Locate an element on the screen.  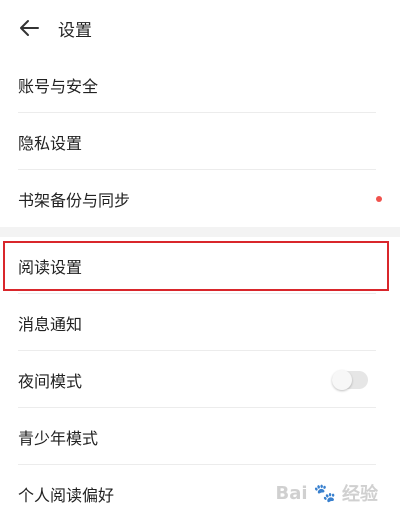
menu-item-account-security: 账号与安全 is located at coordinates (200, 84).